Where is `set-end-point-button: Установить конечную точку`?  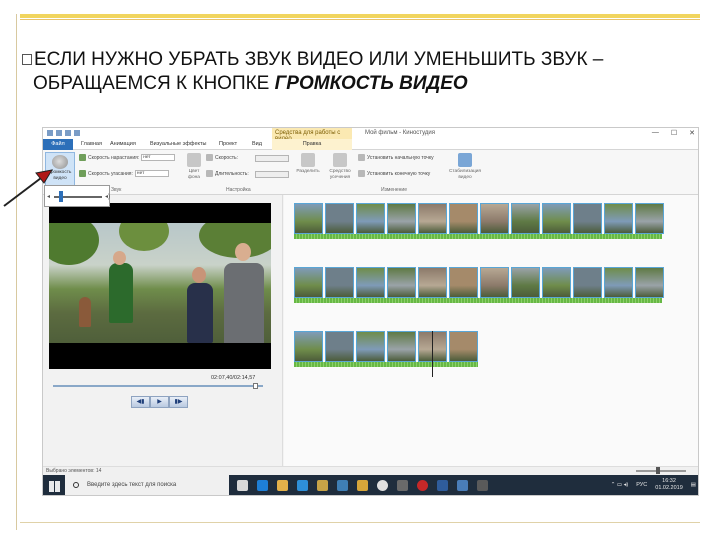
set-end-point-button: Установить конечную точку is located at coordinates (394, 173).